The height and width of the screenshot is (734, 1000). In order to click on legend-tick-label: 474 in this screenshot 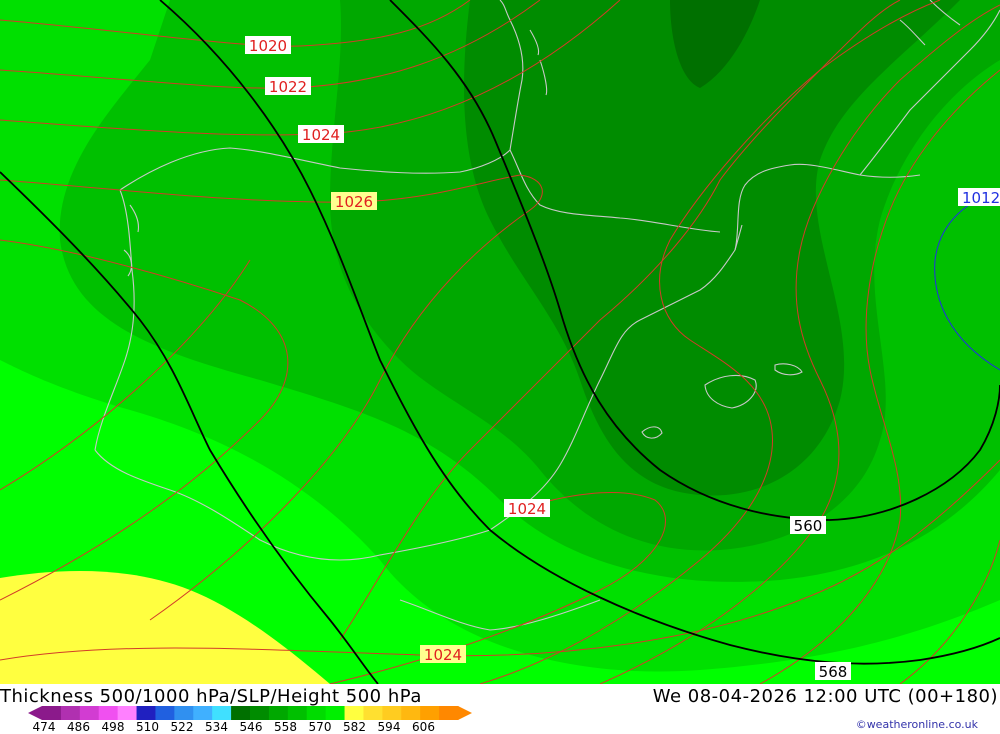, I will do `click(44, 727)`.